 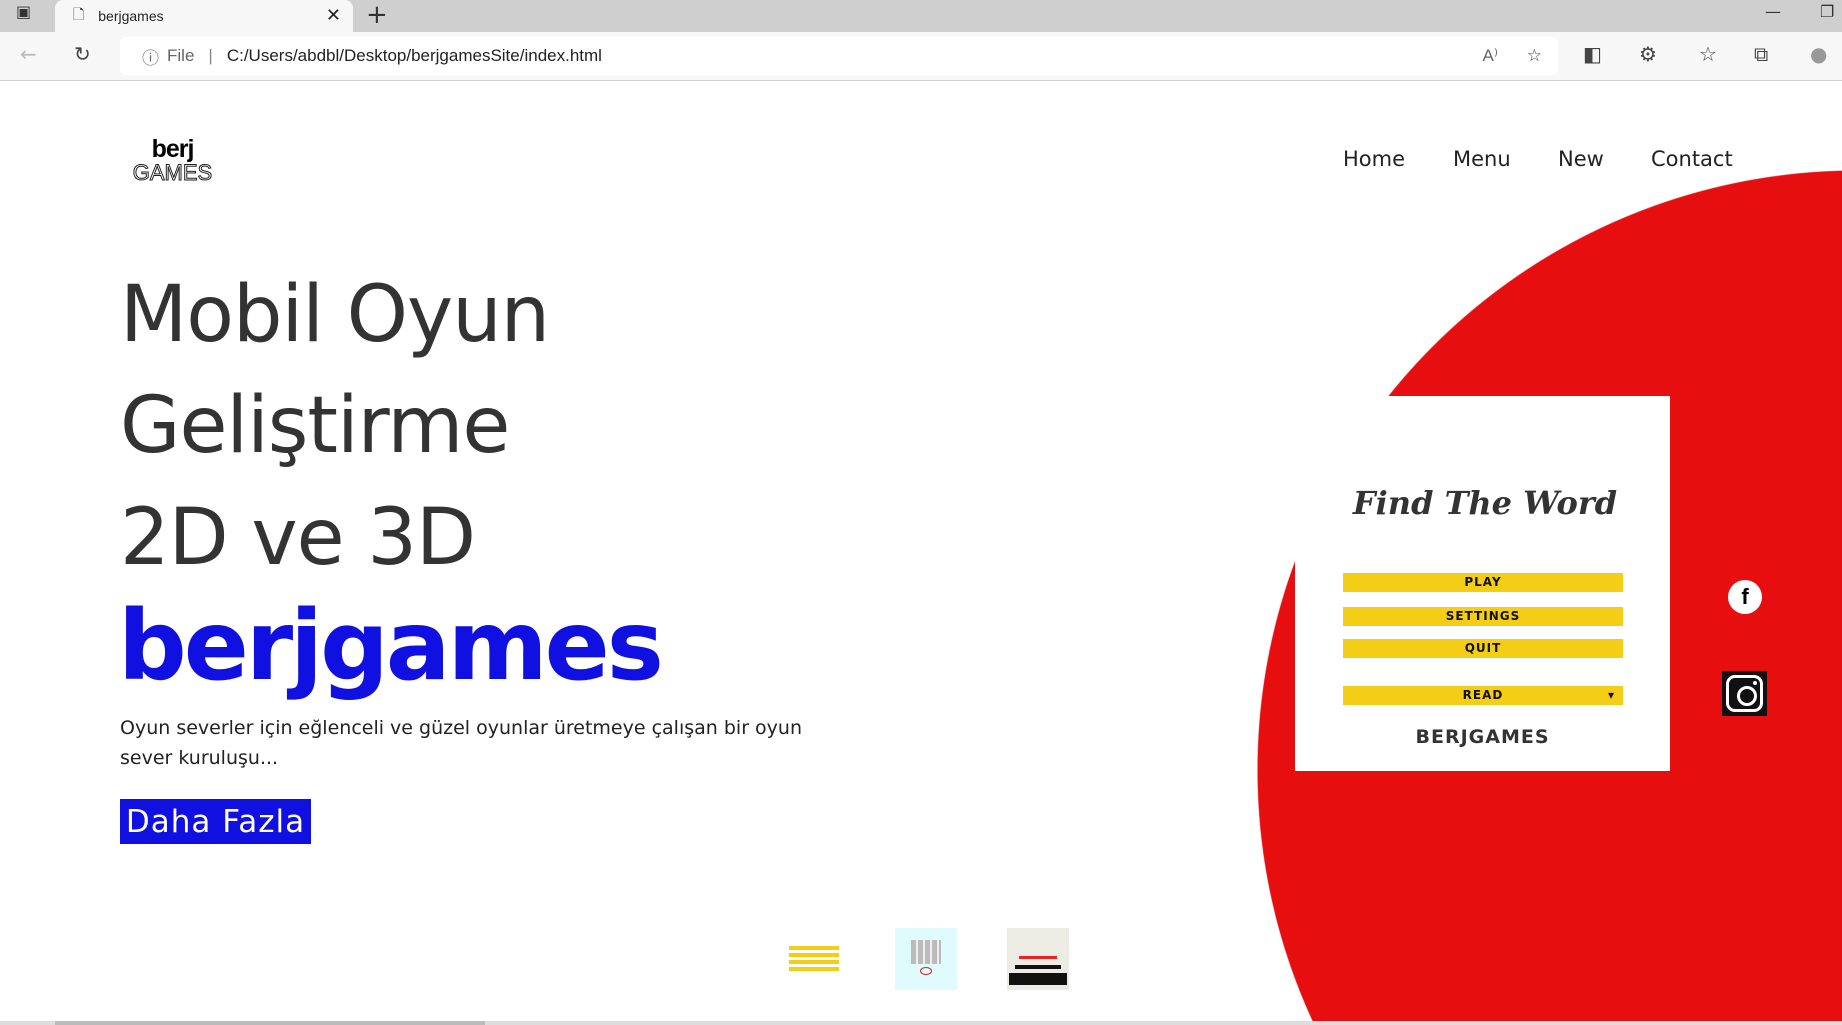 What do you see at coordinates (1648, 54) in the screenshot?
I see `extensions-icon: ⚙` at bounding box center [1648, 54].